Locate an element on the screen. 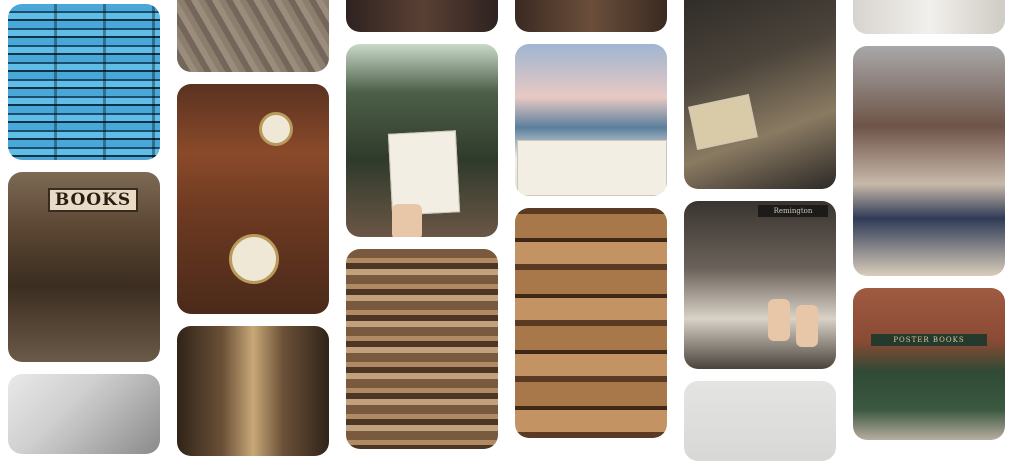 The image size is (1024, 461). pin-open-book-top is located at coordinates (929, 17).